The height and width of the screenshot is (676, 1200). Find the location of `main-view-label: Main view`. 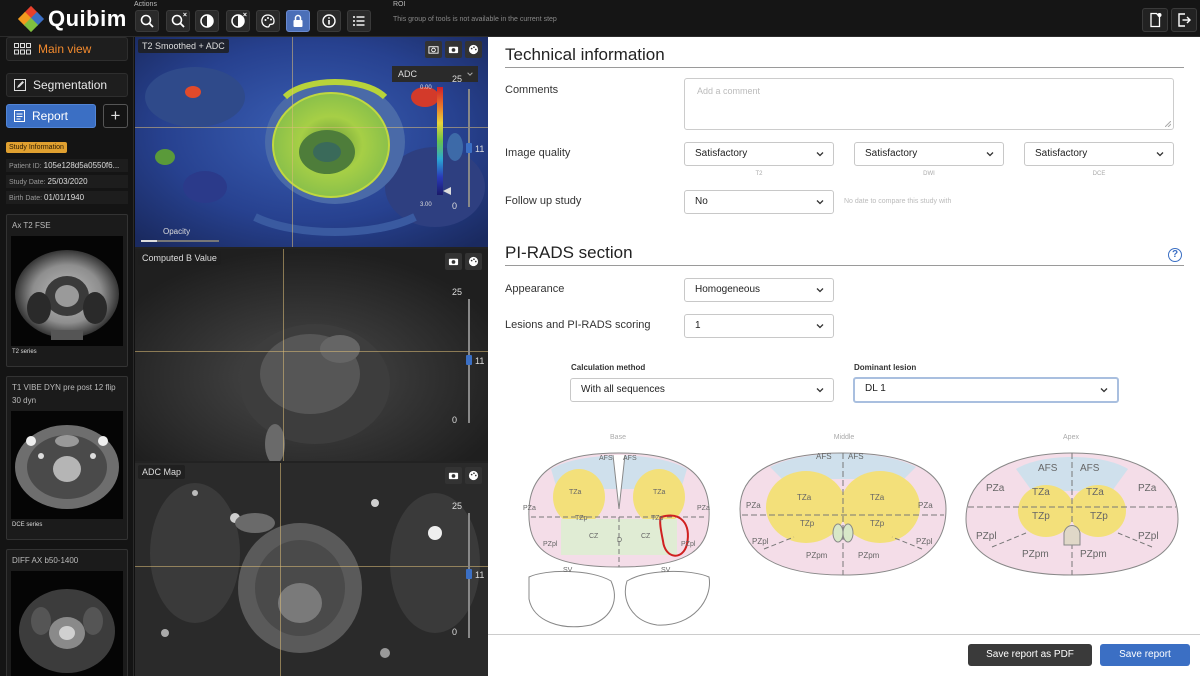

main-view-label: Main view is located at coordinates (65, 49).